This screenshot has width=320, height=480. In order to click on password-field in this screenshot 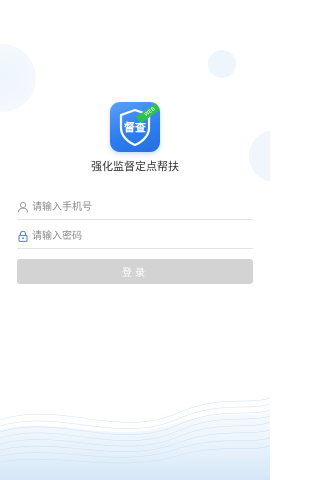, I will do `click(135, 236)`.